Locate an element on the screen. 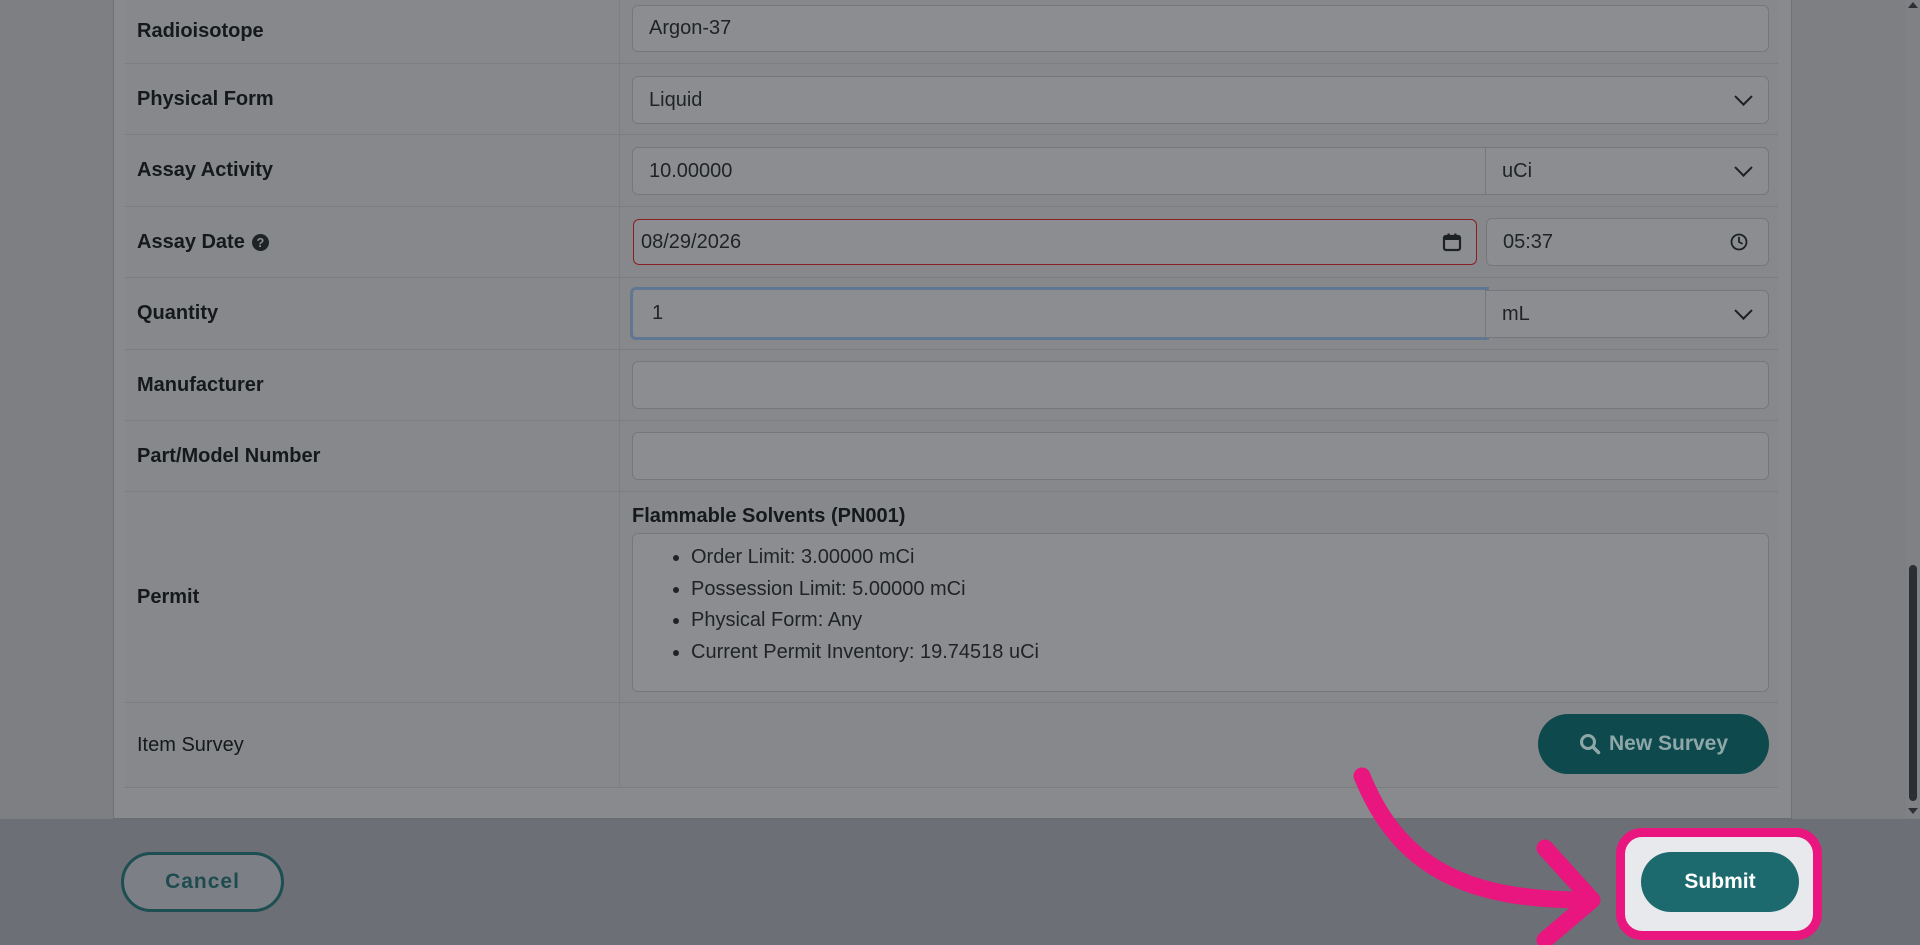 Image resolution: width=1920 pixels, height=945 pixels. assay-activity-unit: uCi is located at coordinates (1517, 170).